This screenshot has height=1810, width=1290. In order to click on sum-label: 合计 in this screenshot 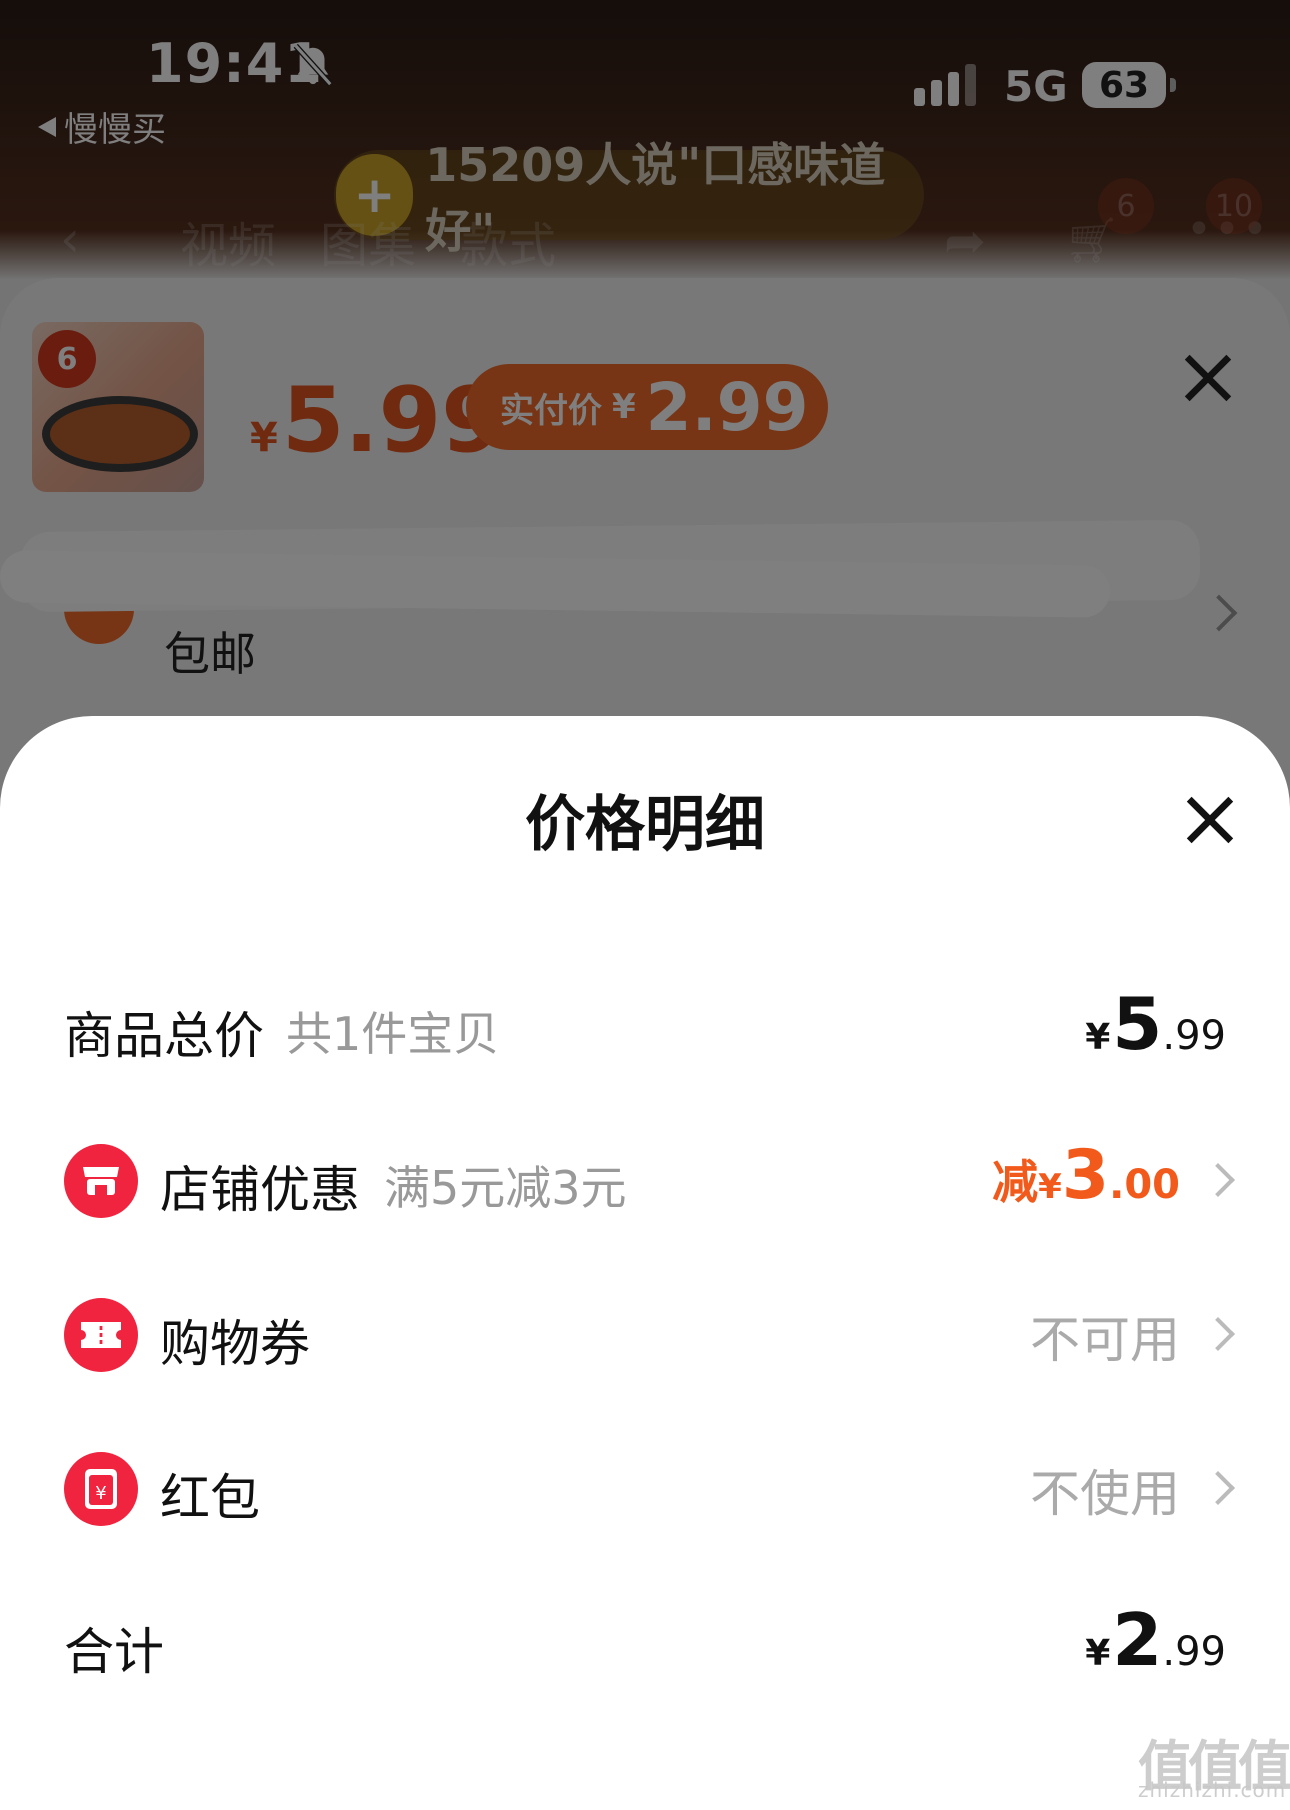, I will do `click(114, 1652)`.